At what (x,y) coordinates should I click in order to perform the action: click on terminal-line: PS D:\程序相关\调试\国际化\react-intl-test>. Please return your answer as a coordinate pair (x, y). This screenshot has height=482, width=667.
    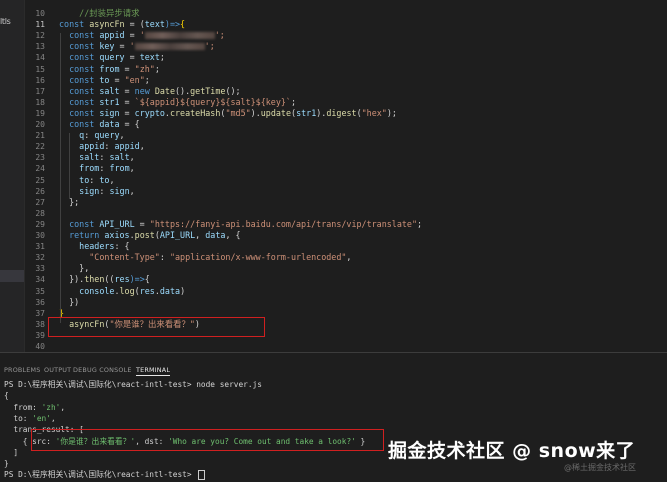
    Looking at the image, I should click on (105, 475).